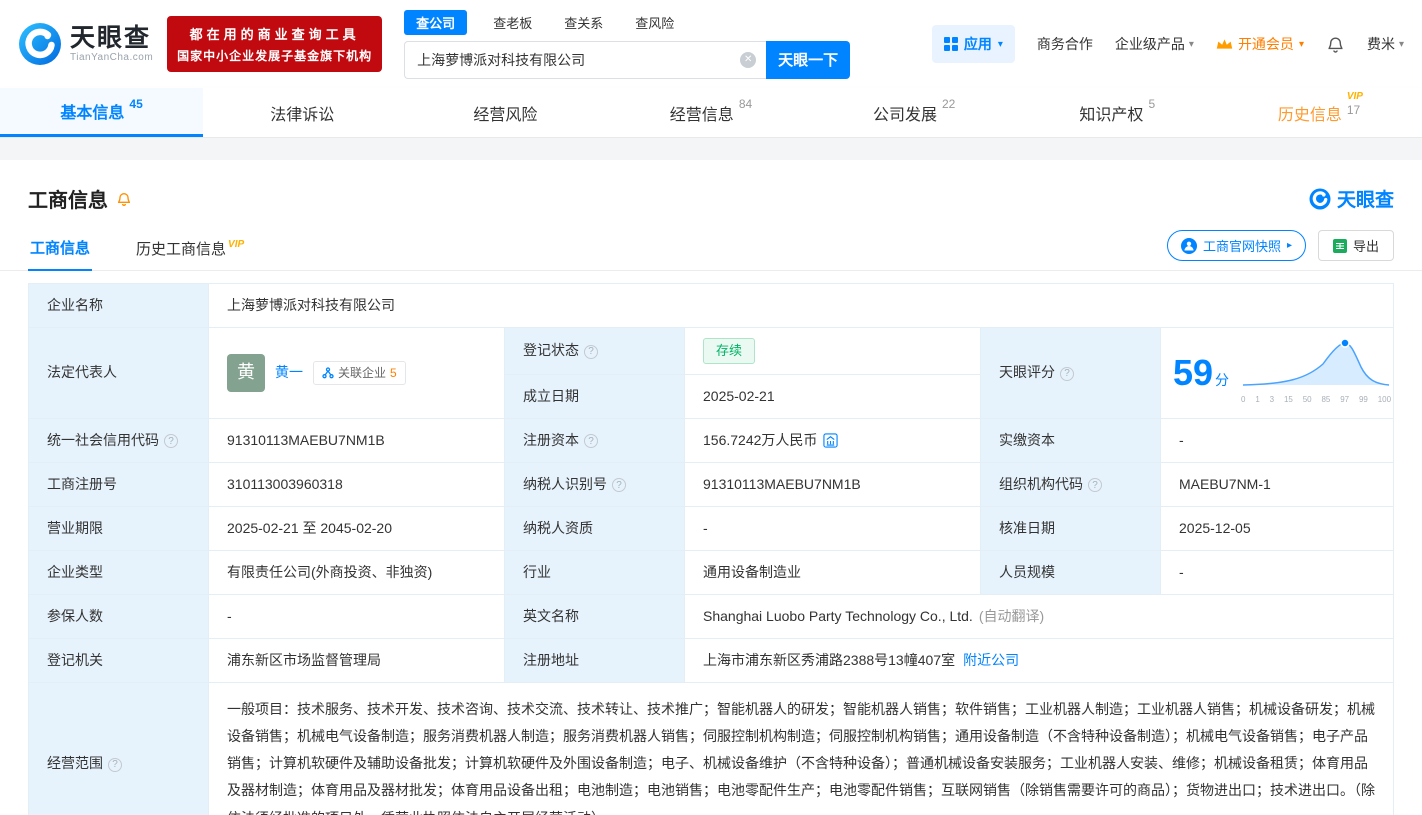 The image size is (1422, 815). Describe the element at coordinates (1193, 372) in the screenshot. I see `score-number: 59` at that location.